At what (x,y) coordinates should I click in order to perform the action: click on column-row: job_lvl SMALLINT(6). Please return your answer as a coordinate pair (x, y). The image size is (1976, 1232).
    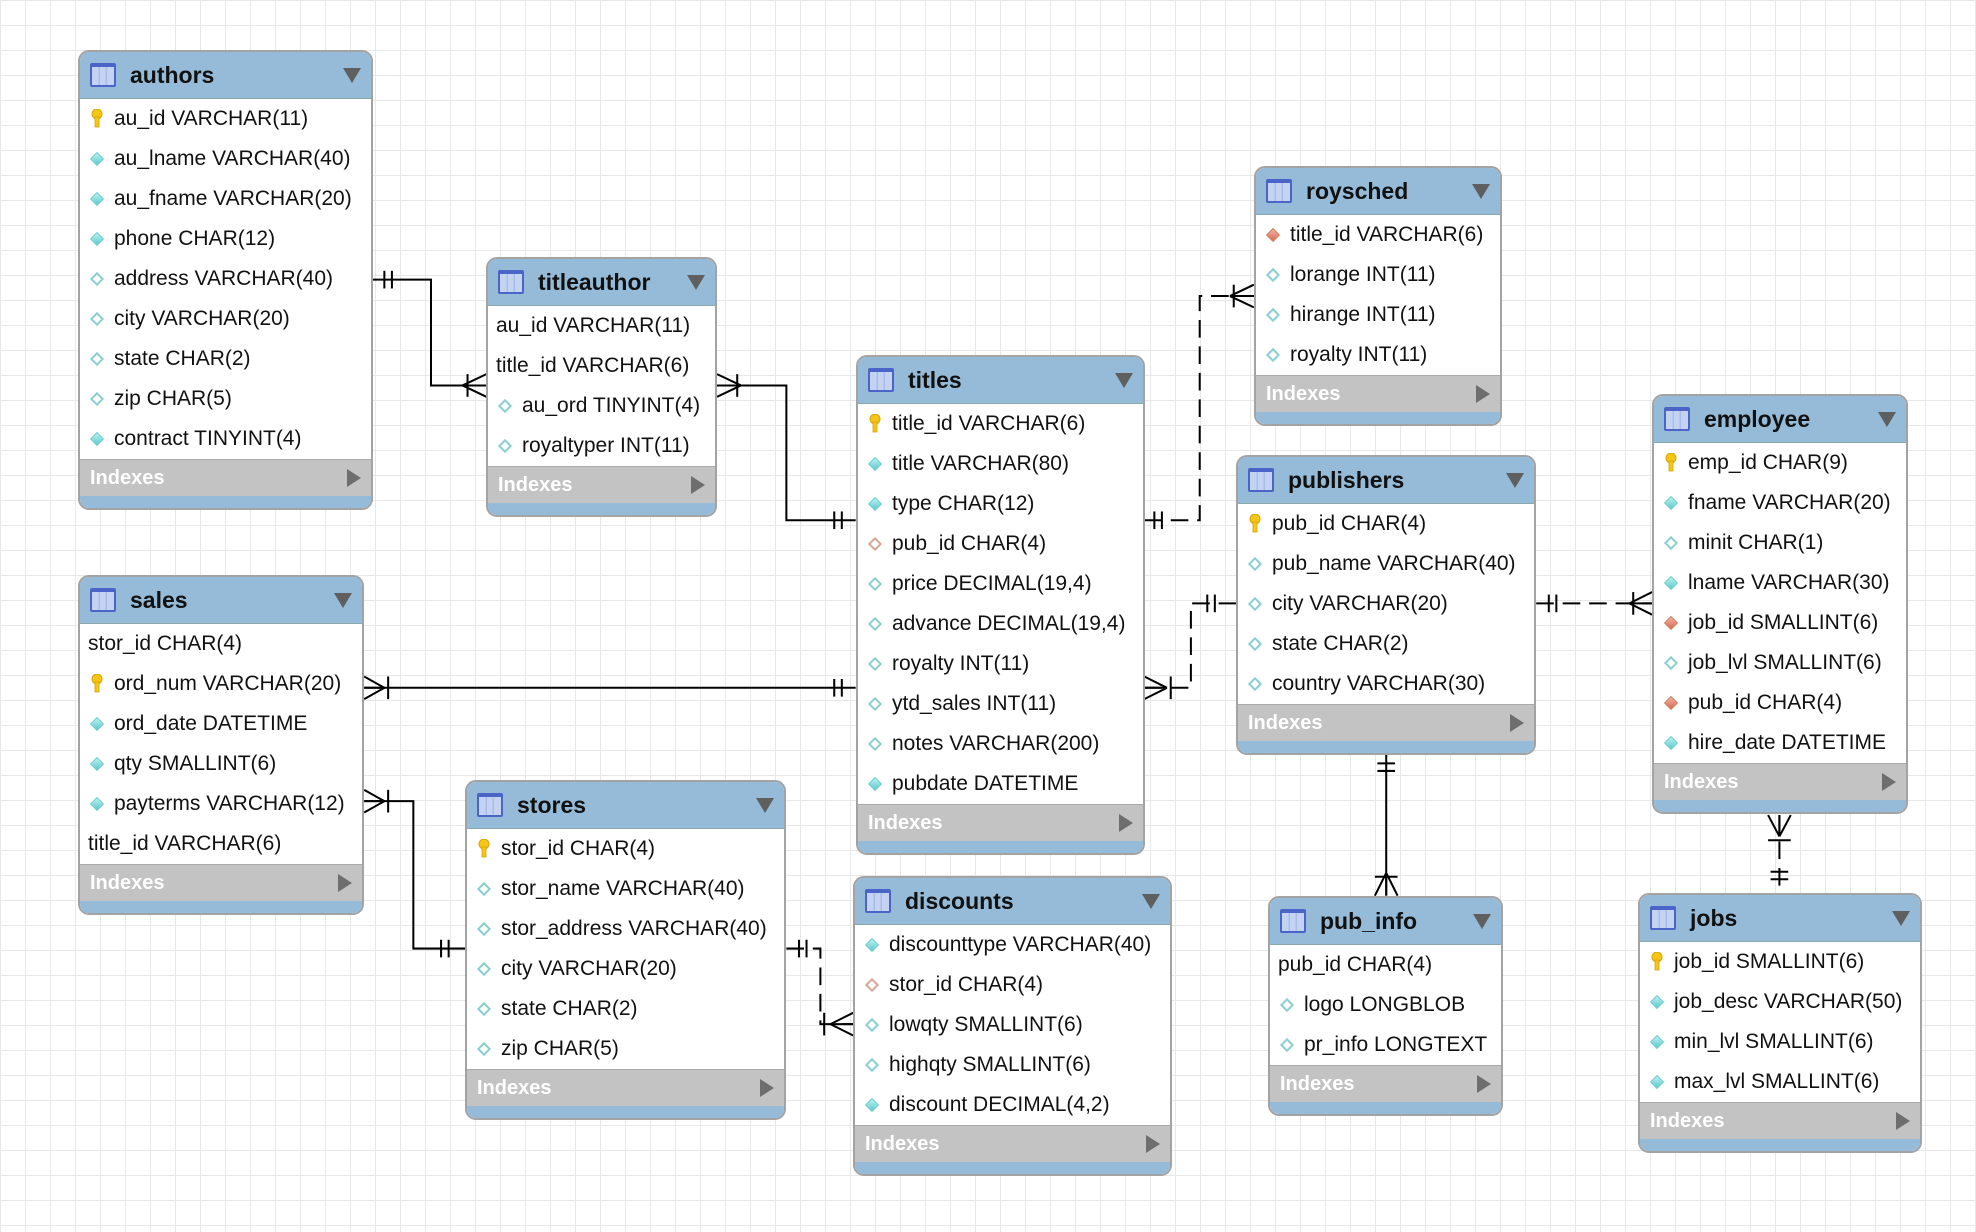
    Looking at the image, I should click on (1780, 663).